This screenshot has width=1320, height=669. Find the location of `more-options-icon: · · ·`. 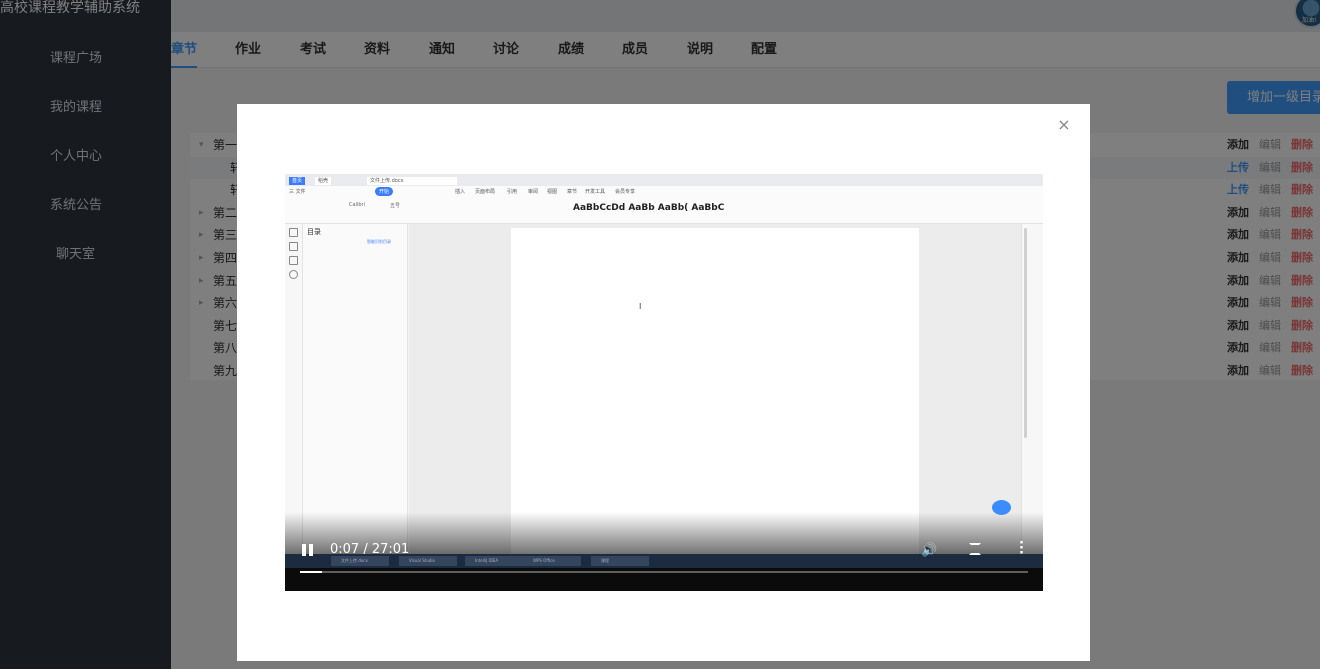

more-options-icon: · · · is located at coordinates (1021, 548).